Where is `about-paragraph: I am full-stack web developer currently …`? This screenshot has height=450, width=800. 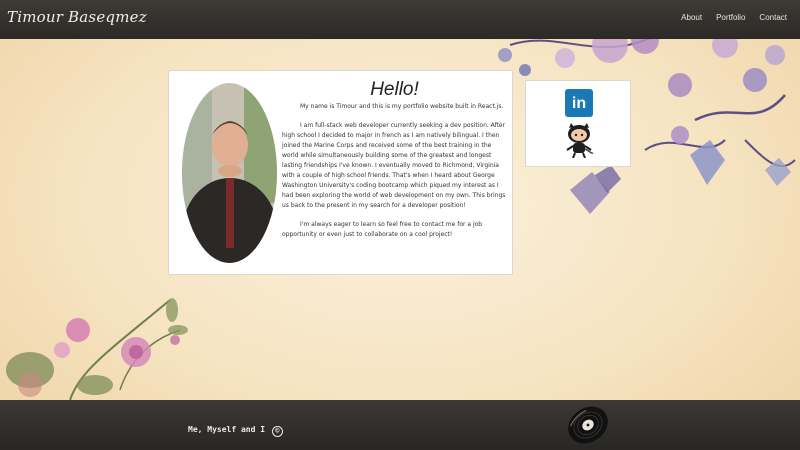
about-paragraph: I am full-stack web developer currently … is located at coordinates (394, 165).